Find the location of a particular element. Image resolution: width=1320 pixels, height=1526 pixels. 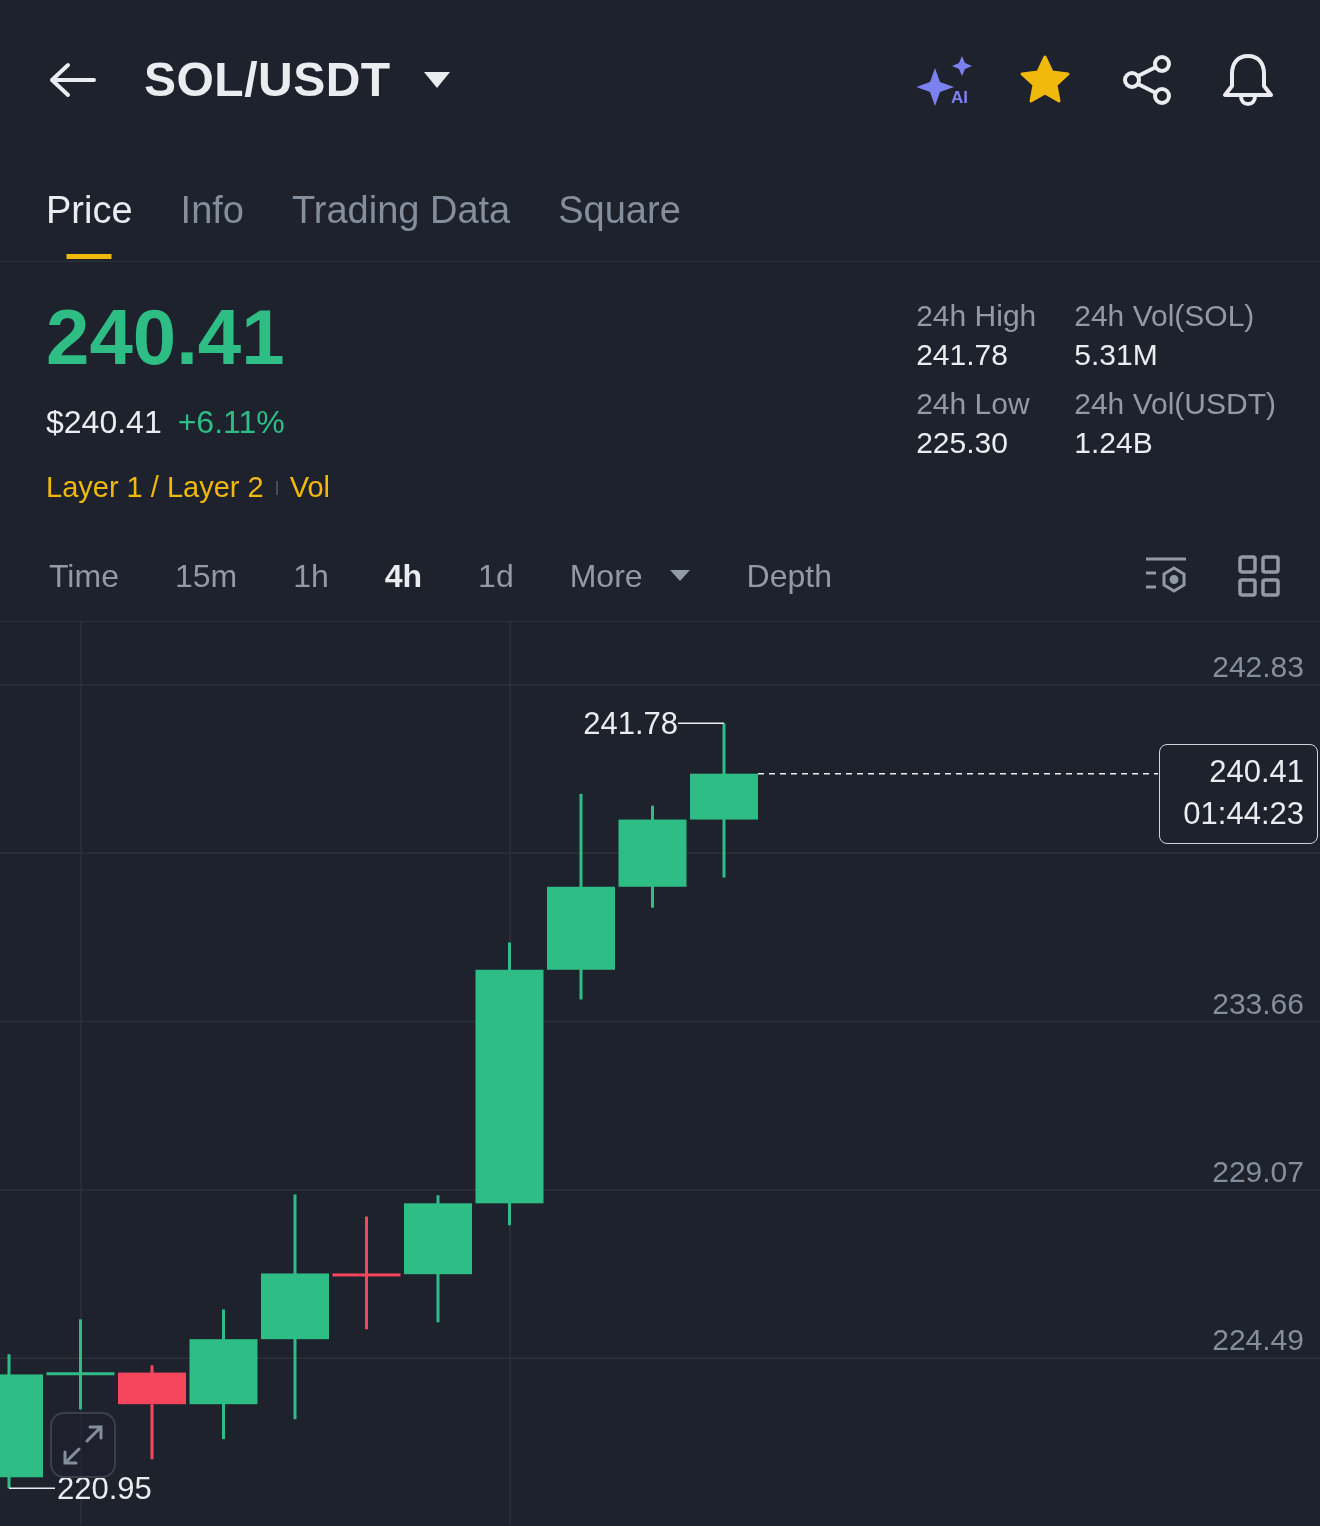

stat-value: 5.31M is located at coordinates (1116, 355).